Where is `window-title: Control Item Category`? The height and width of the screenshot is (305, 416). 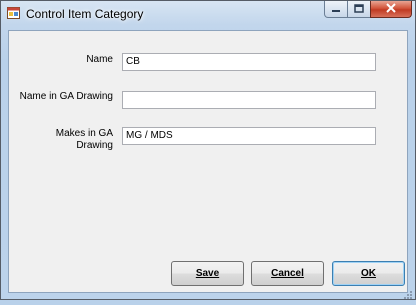 window-title: Control Item Category is located at coordinates (85, 14).